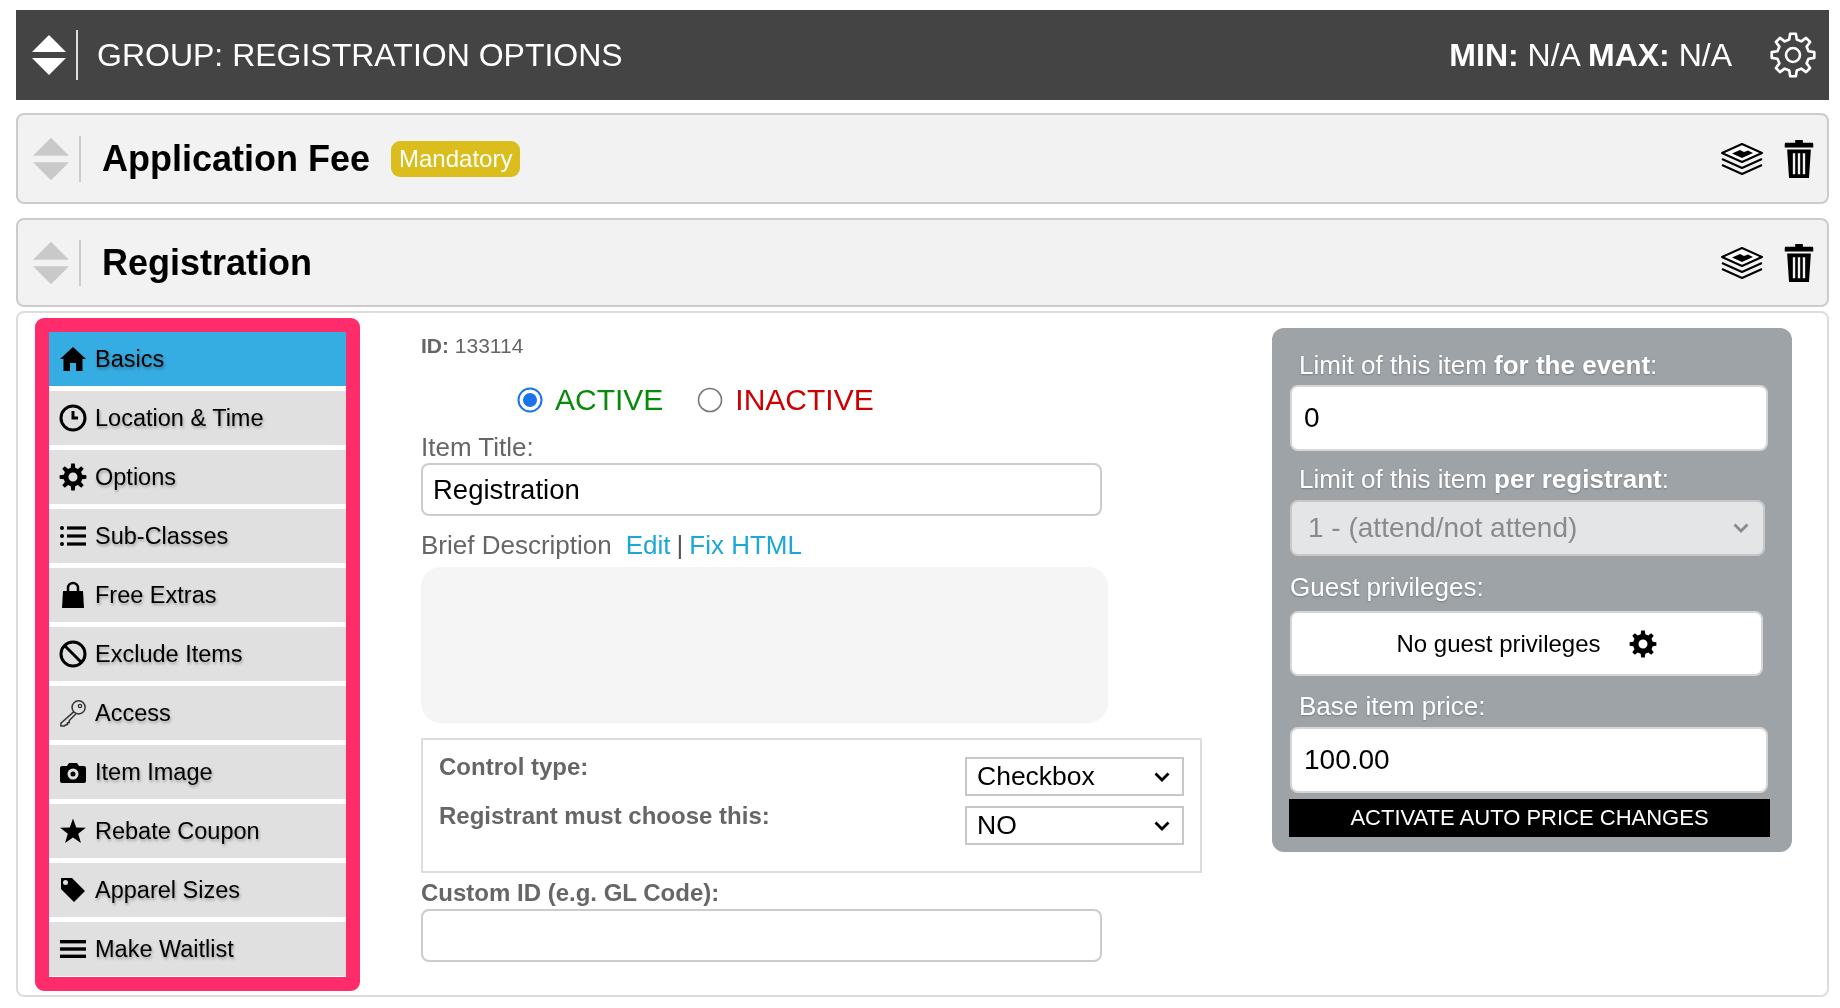 The width and height of the screenshot is (1840, 1008). What do you see at coordinates (761, 935) in the screenshot?
I see `input-field` at bounding box center [761, 935].